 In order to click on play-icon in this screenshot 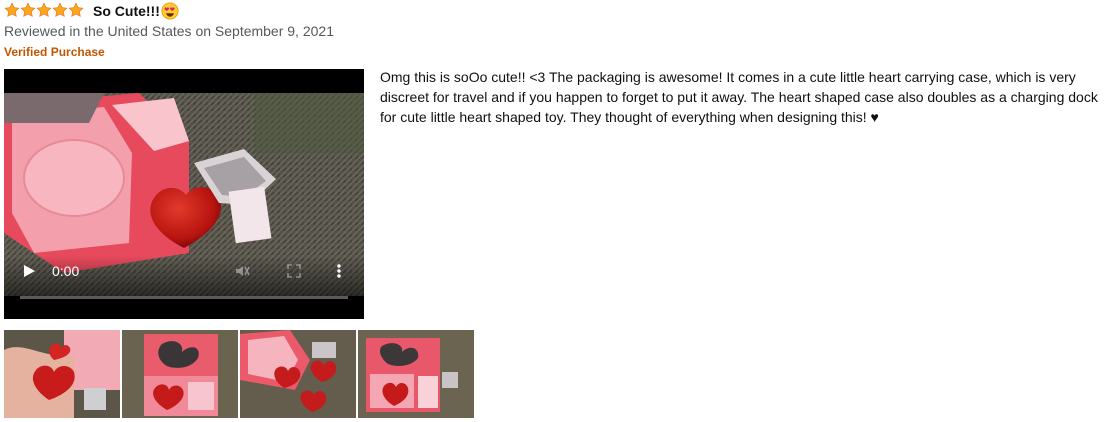, I will do `click(29, 271)`.